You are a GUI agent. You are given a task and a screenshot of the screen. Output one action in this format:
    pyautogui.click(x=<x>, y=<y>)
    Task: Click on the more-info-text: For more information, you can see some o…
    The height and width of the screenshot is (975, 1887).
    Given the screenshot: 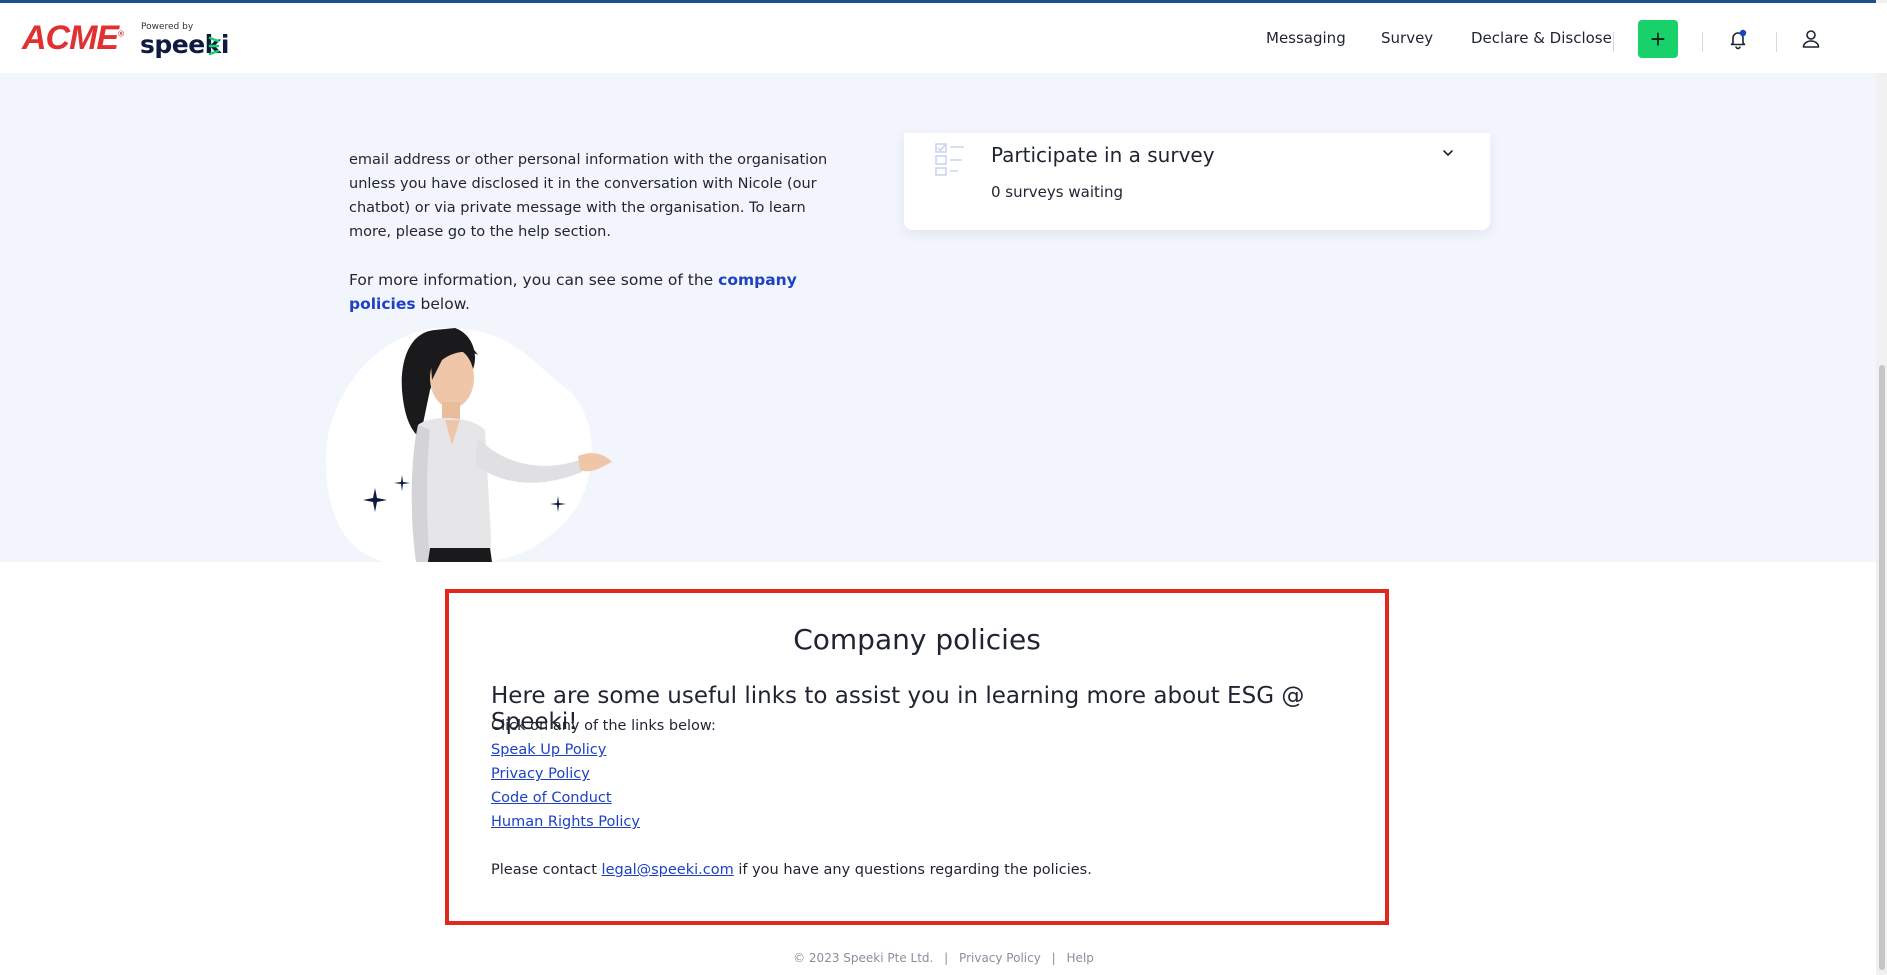 What is the action you would take?
    pyautogui.click(x=599, y=292)
    